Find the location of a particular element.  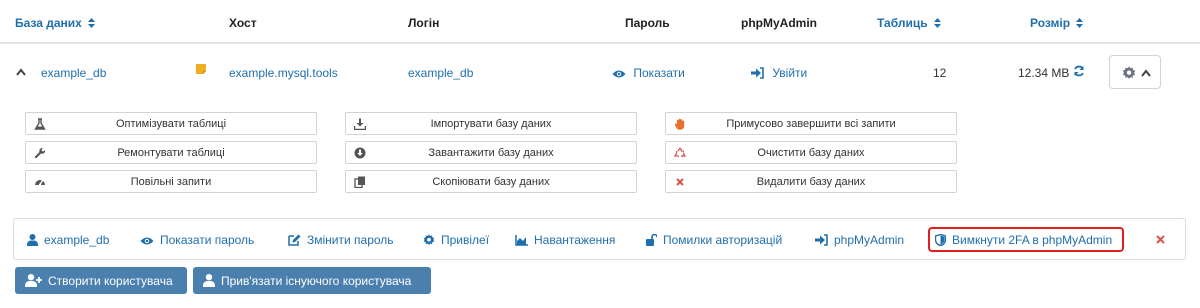

col-tables-label: Таблиць is located at coordinates (902, 23).